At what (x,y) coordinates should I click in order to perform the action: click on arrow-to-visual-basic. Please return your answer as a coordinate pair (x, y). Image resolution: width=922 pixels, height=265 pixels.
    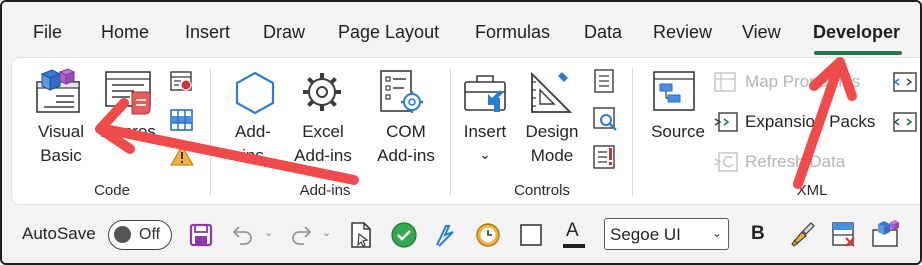
    Looking at the image, I should click on (227, 141).